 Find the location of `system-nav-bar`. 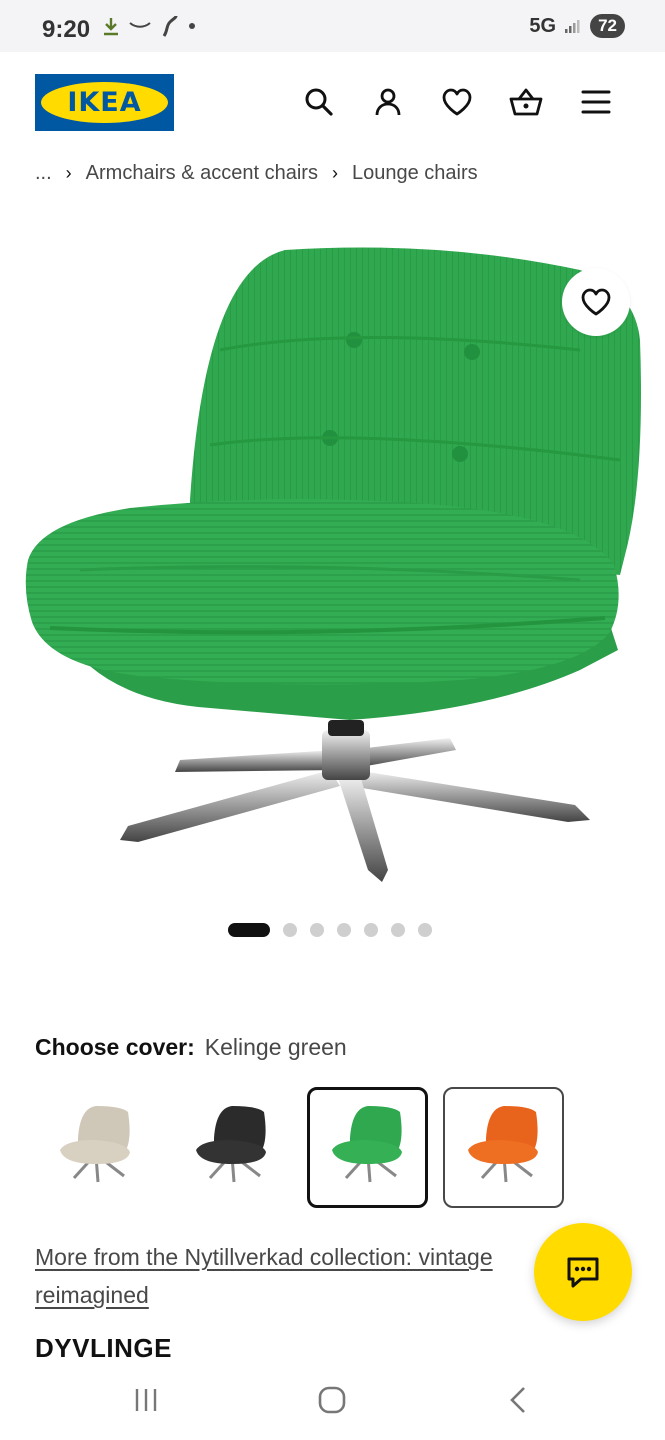

system-nav-bar is located at coordinates (332, 1400).